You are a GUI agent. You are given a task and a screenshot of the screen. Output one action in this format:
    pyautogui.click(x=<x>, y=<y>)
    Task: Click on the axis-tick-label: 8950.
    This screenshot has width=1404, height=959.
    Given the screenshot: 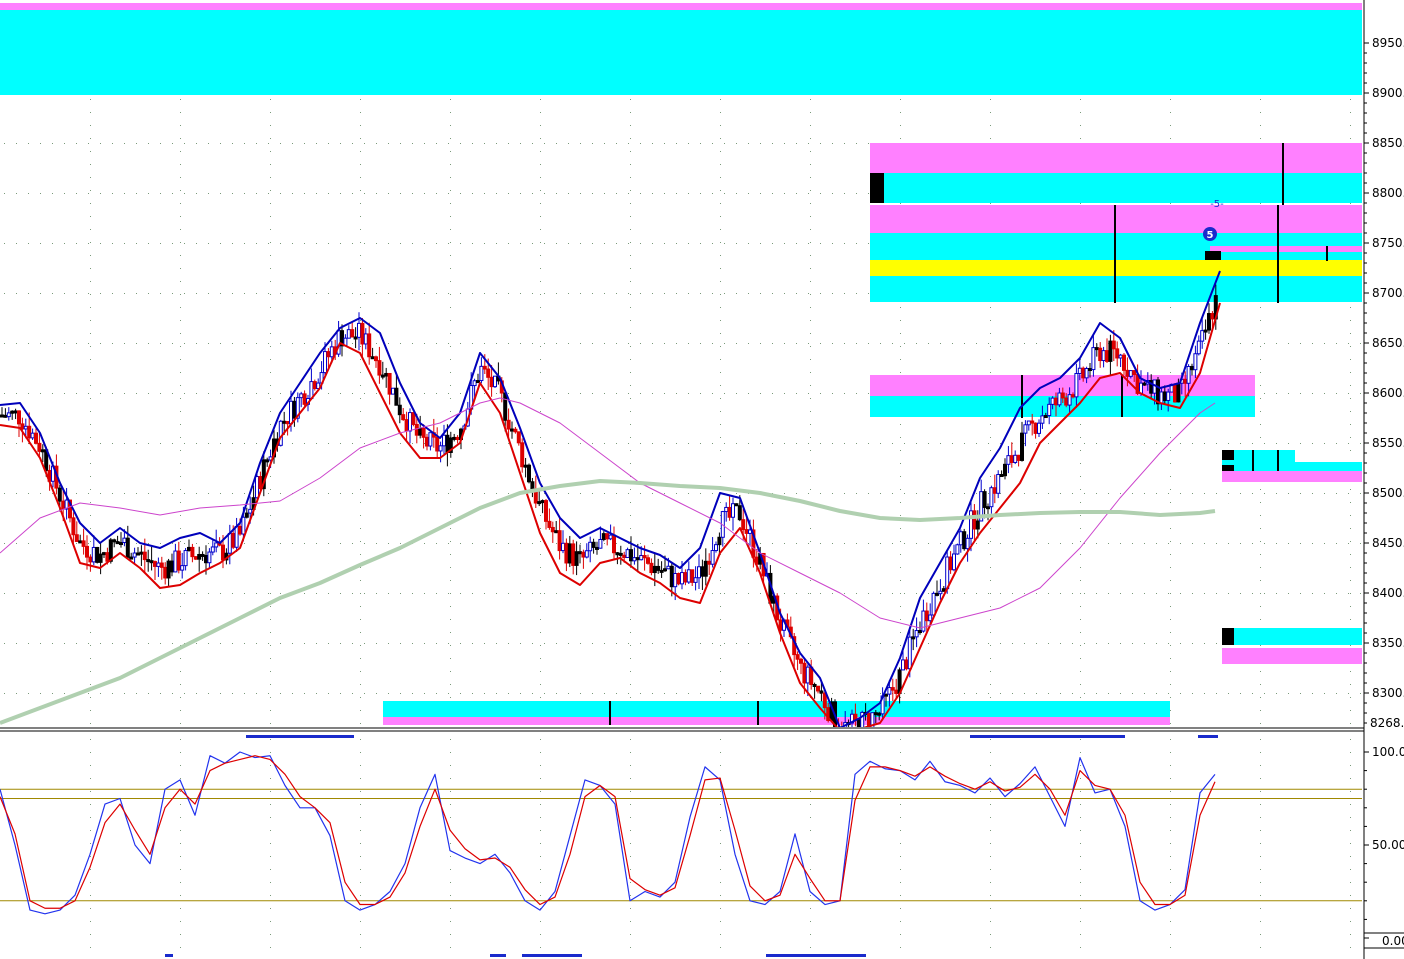 What is the action you would take?
    pyautogui.click(x=1388, y=43)
    